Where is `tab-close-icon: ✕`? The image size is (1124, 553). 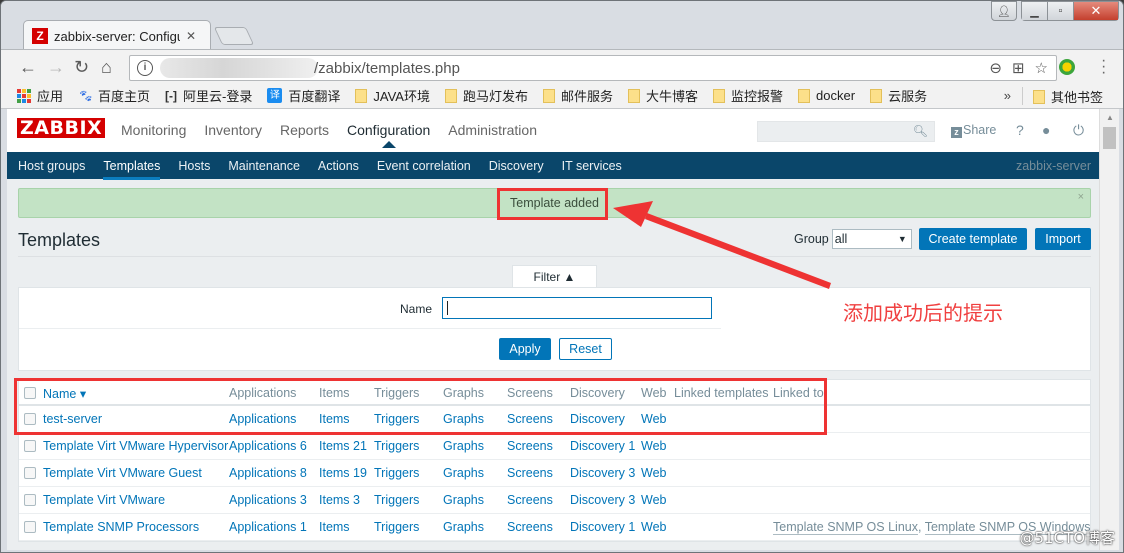
tab-close-icon: ✕ is located at coordinates (191, 36).